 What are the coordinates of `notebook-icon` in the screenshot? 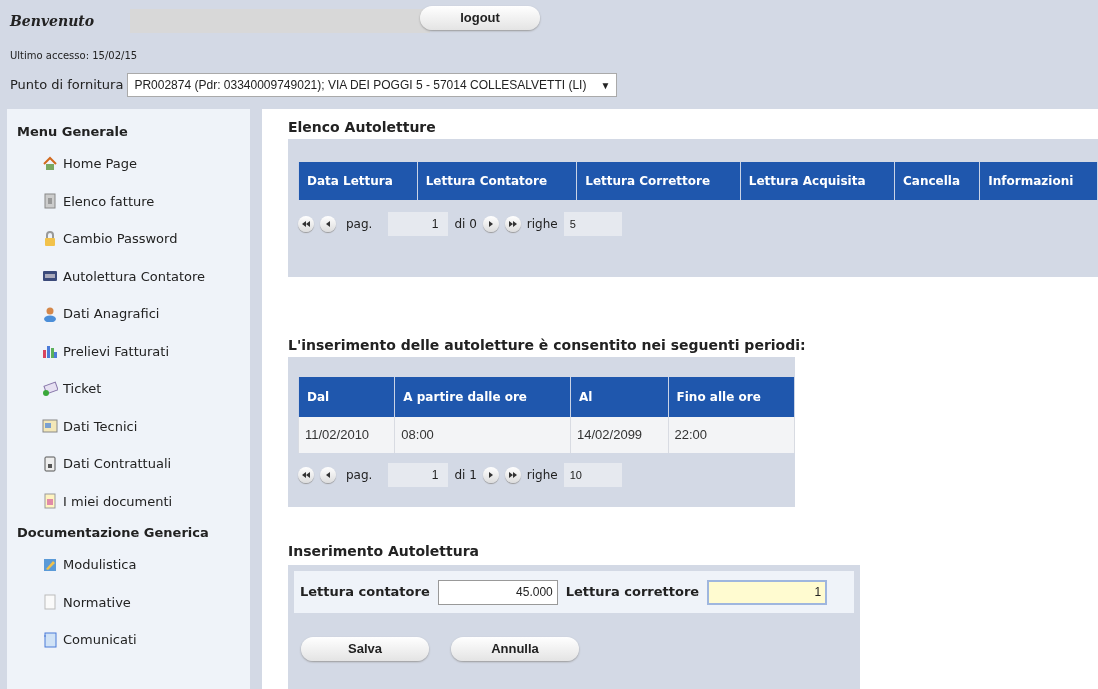 It's located at (50, 639).